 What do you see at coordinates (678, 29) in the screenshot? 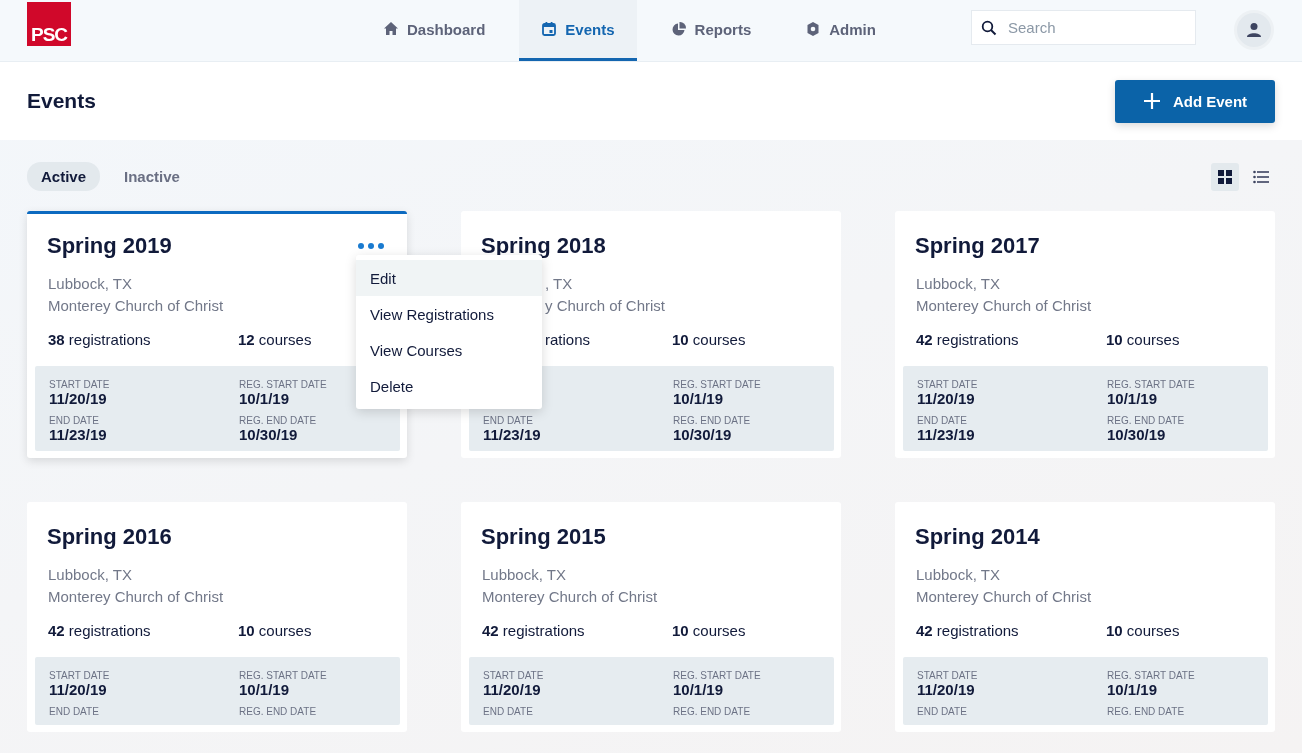
I see `pie-chart-icon` at bounding box center [678, 29].